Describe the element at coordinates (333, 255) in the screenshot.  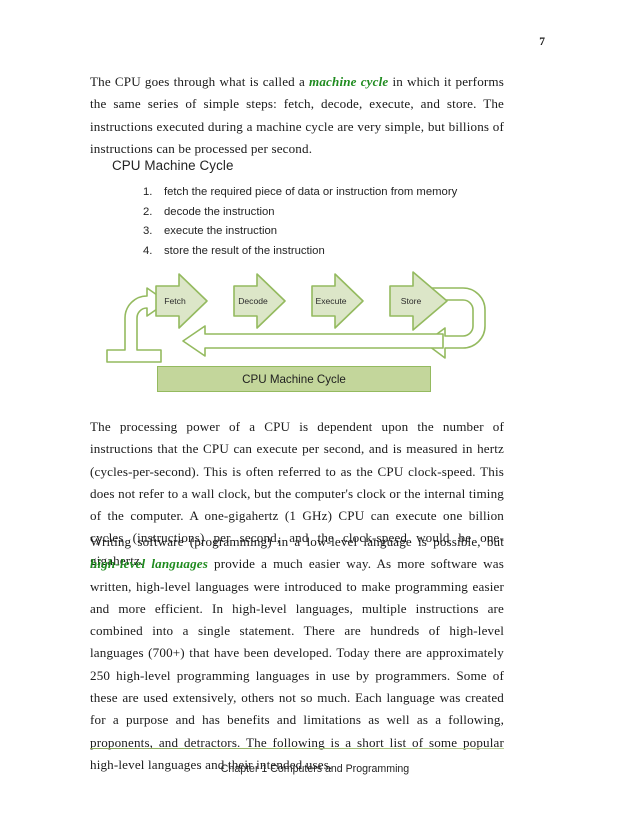
I see `list-item: 4. store the result of the instruction` at that location.